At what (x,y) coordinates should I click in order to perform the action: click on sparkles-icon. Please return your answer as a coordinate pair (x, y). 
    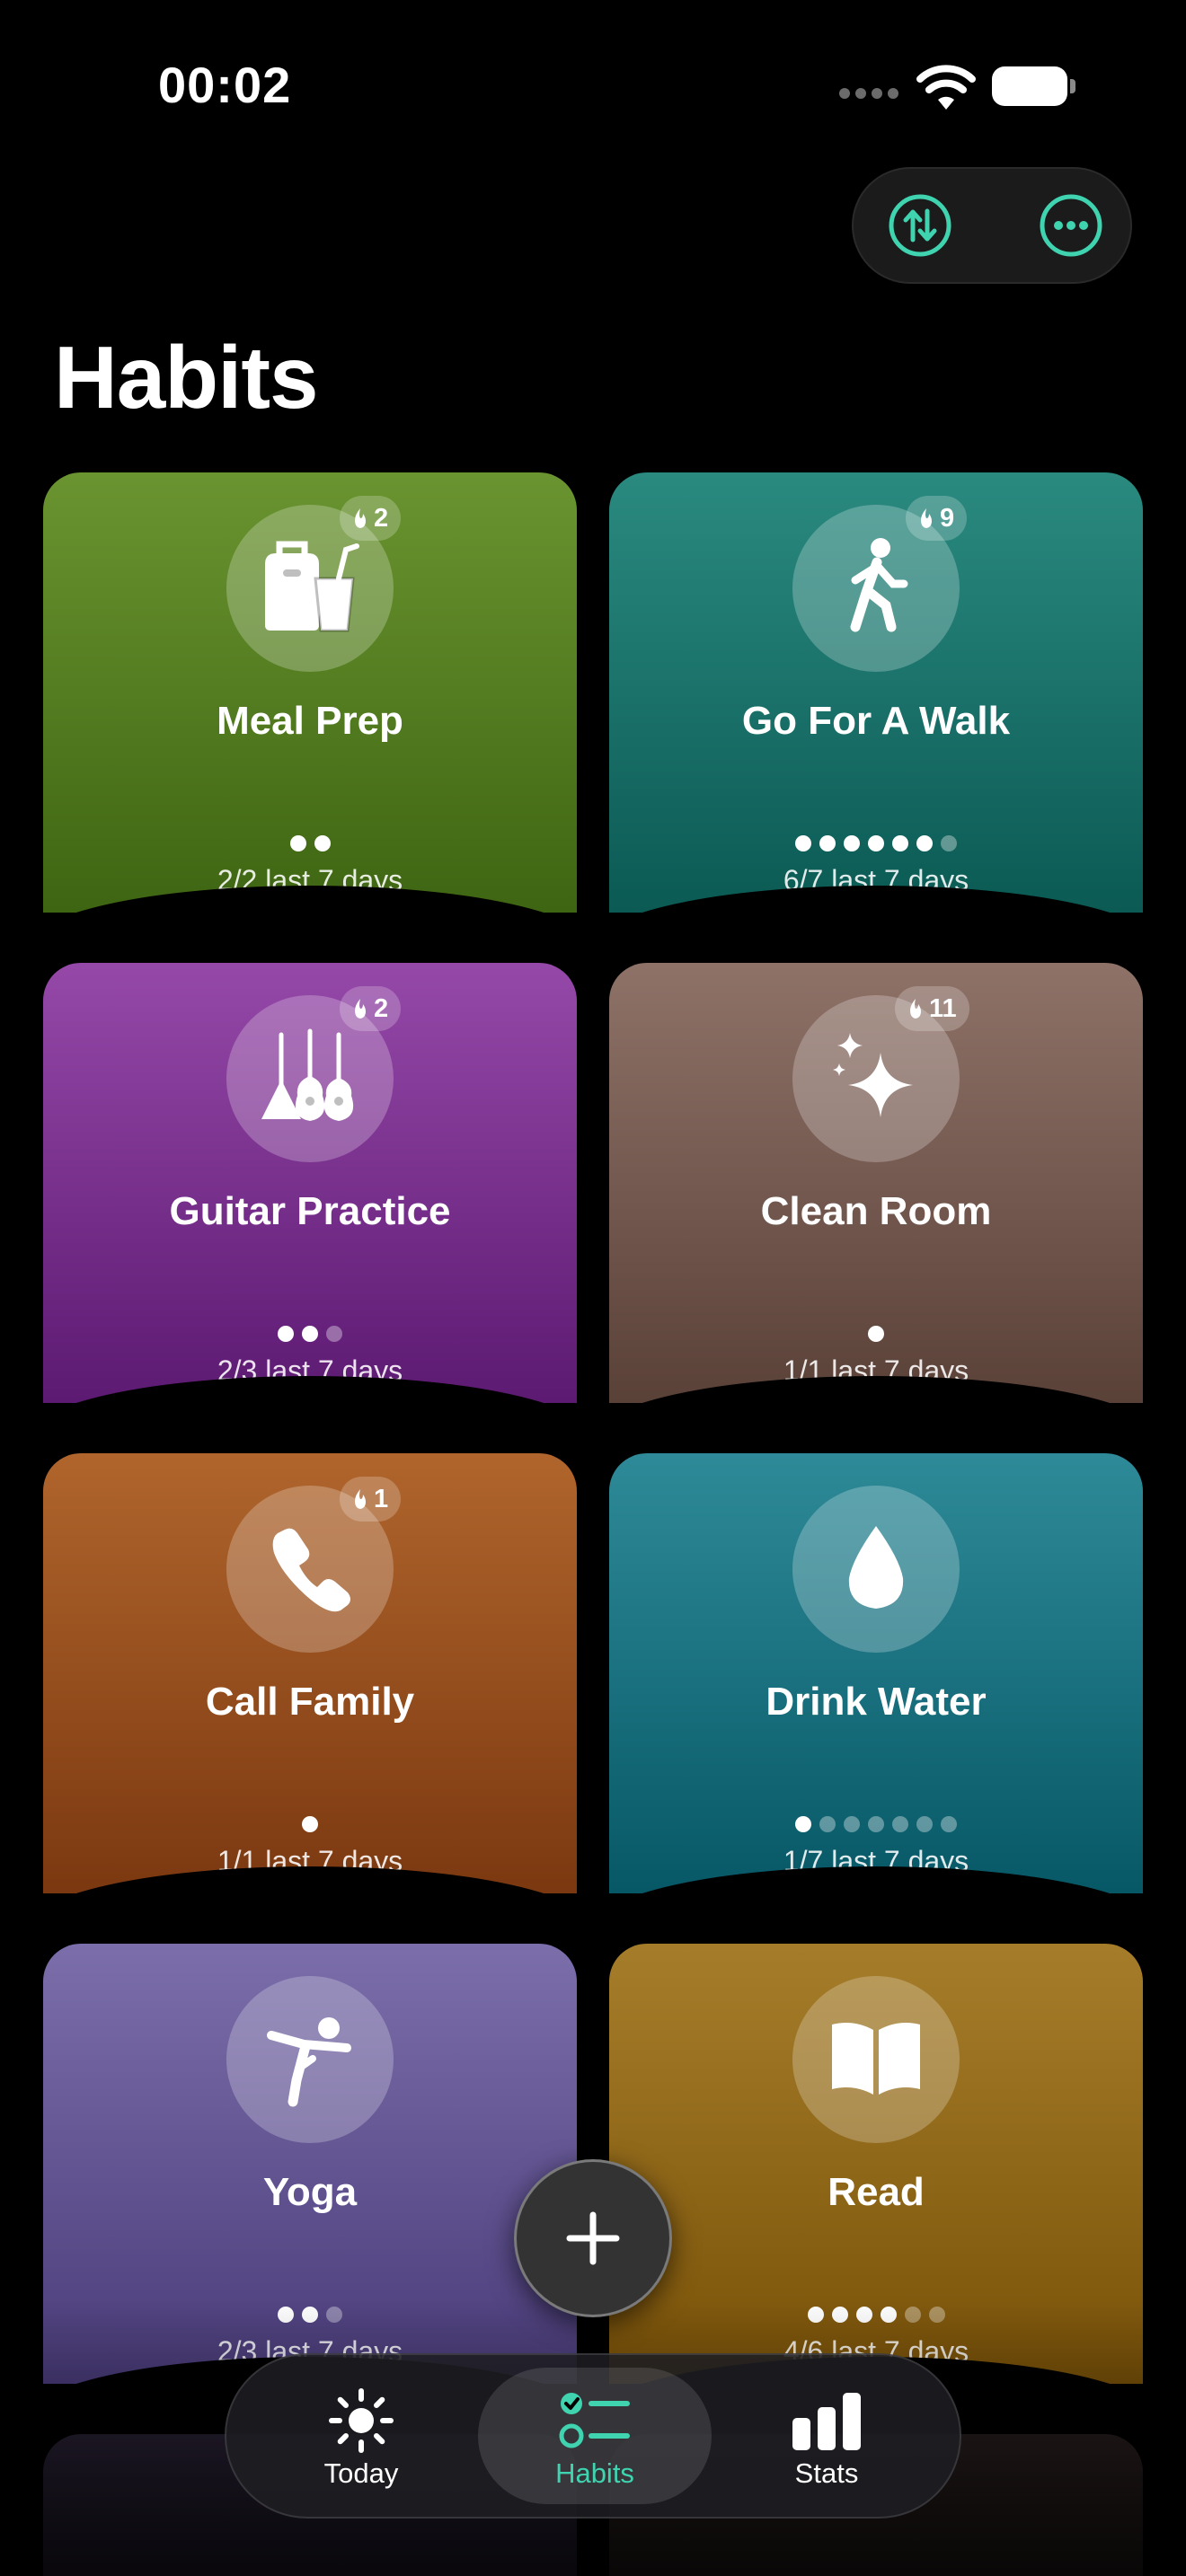
    Looking at the image, I should click on (876, 1079).